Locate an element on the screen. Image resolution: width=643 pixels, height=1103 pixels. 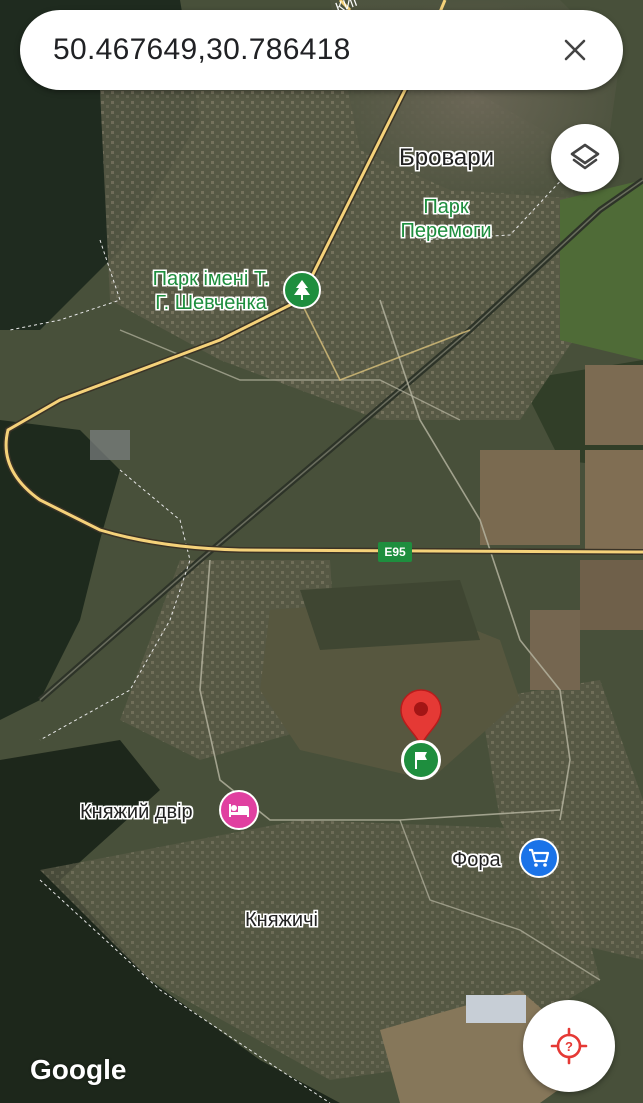
road-shield-e95: E95 is located at coordinates (395, 552).